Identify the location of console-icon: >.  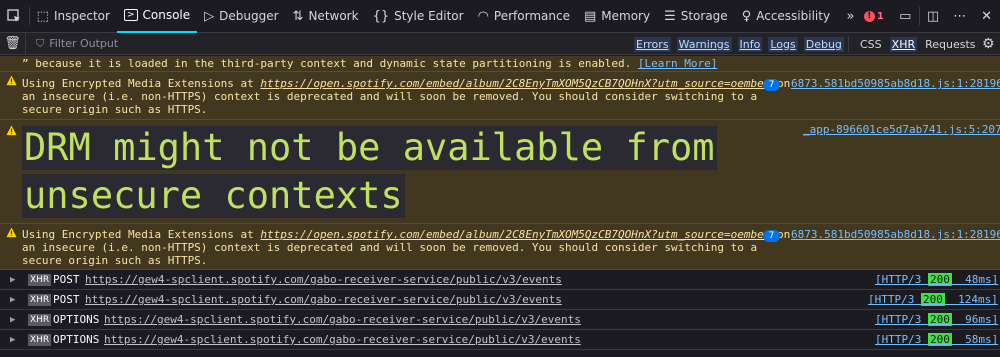
(130, 15).